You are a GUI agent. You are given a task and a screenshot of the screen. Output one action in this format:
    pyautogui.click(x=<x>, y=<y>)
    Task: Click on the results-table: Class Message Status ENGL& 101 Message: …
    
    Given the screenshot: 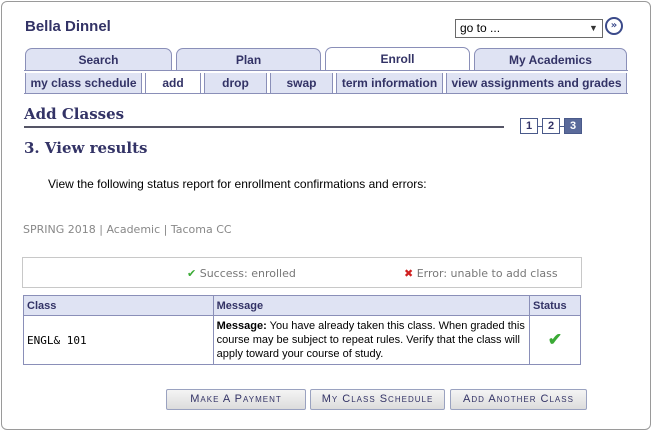 What is the action you would take?
    pyautogui.click(x=302, y=330)
    